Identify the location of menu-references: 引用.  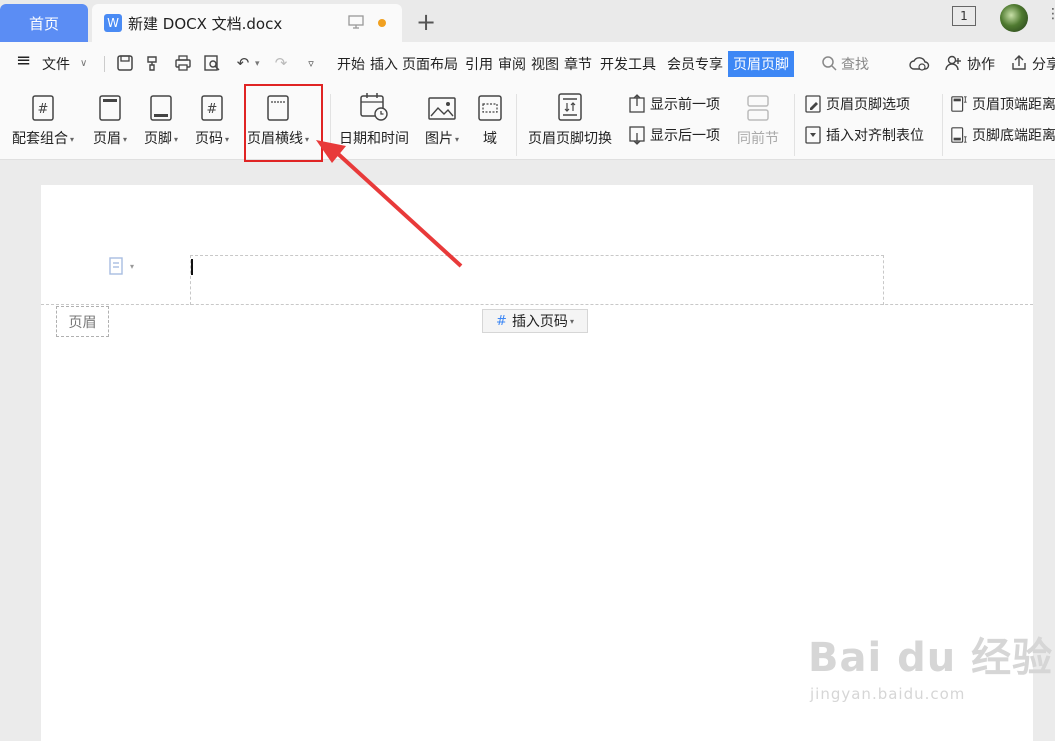
(479, 64).